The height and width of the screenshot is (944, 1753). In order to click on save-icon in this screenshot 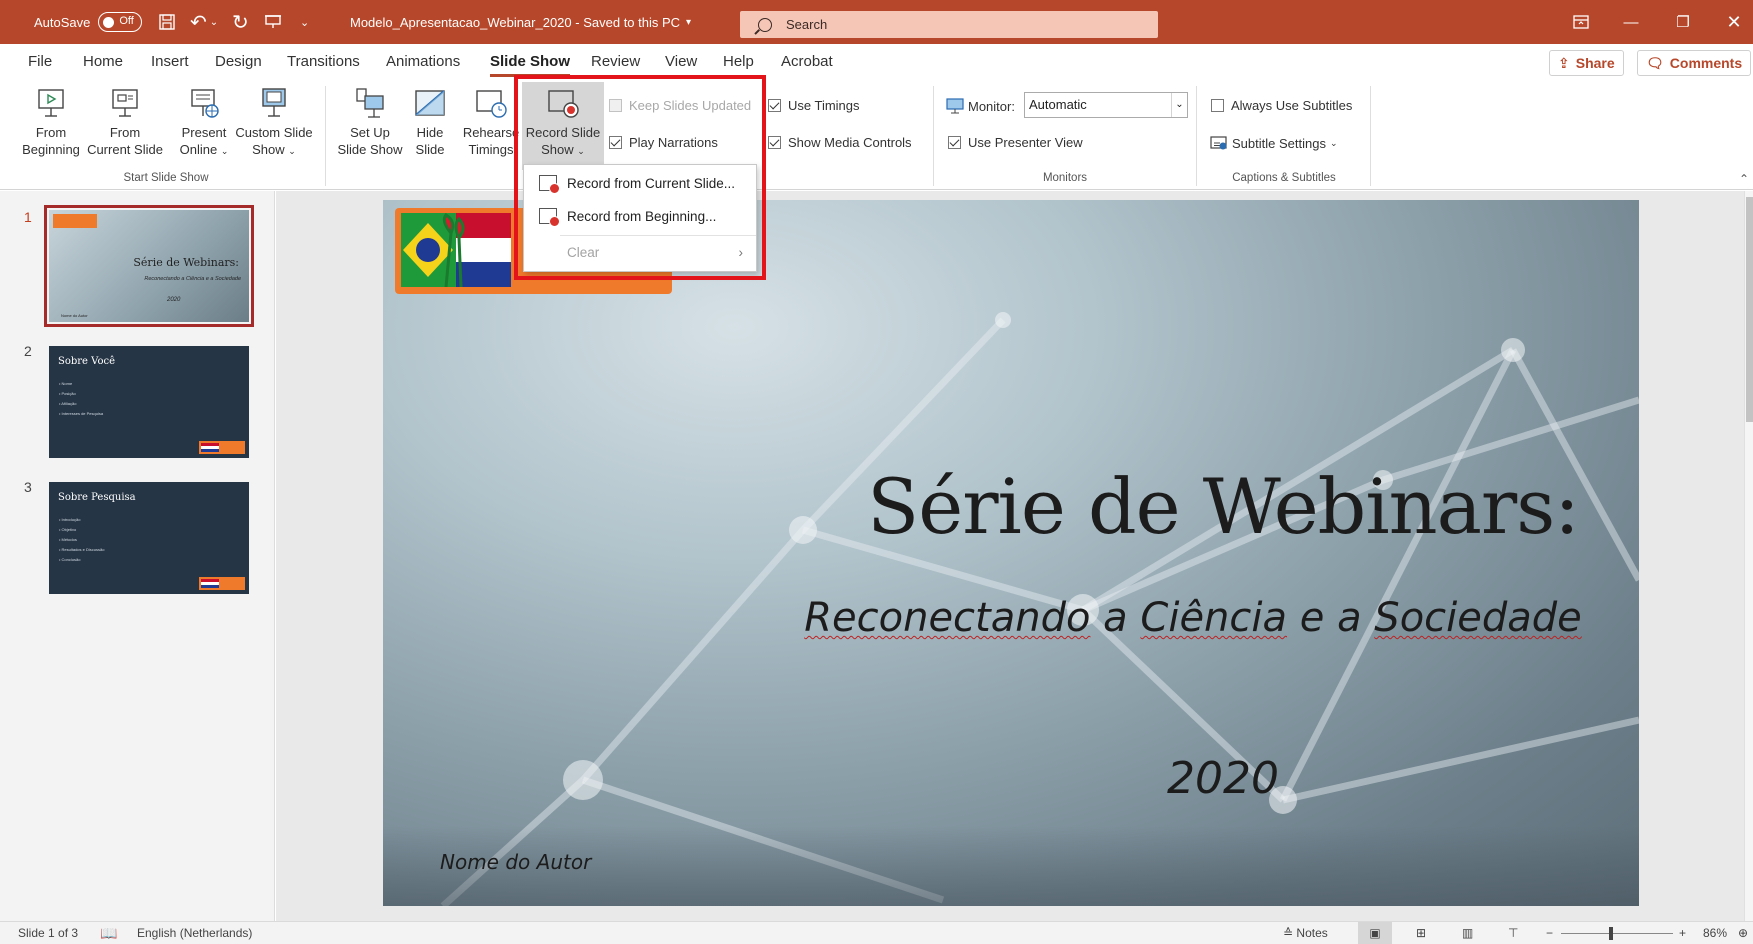, I will do `click(167, 22)`.